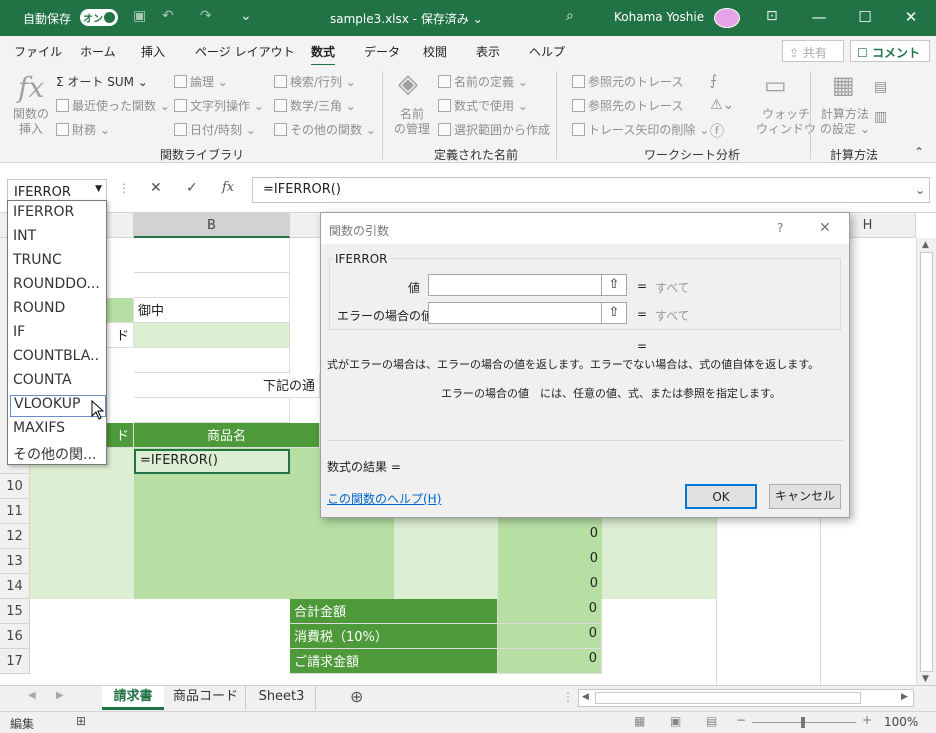  Describe the element at coordinates (113, 105) in the screenshot. I see `recent-functions-button: 最近使った関数 ⌄` at that location.